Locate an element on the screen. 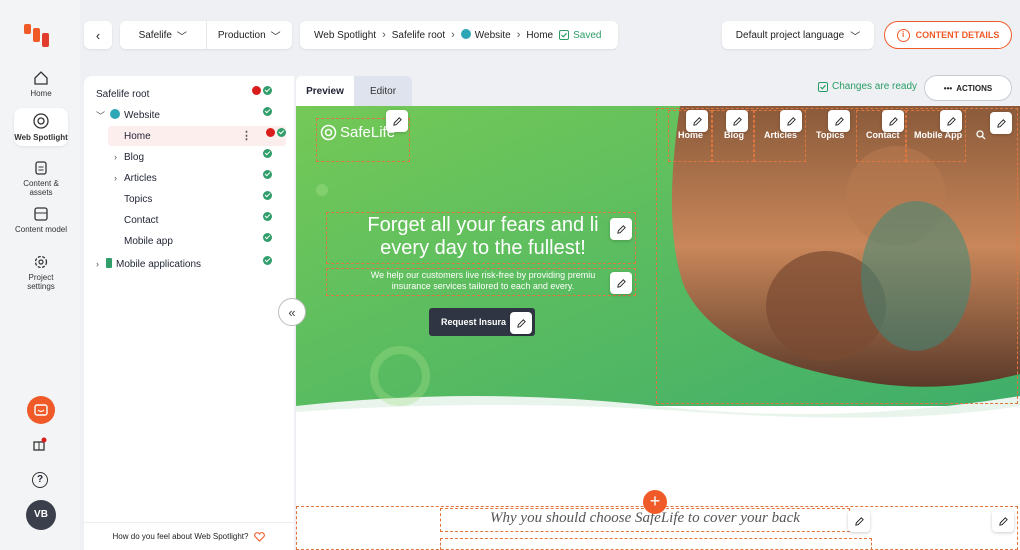  tree-item-topics: Topics is located at coordinates (189, 199).